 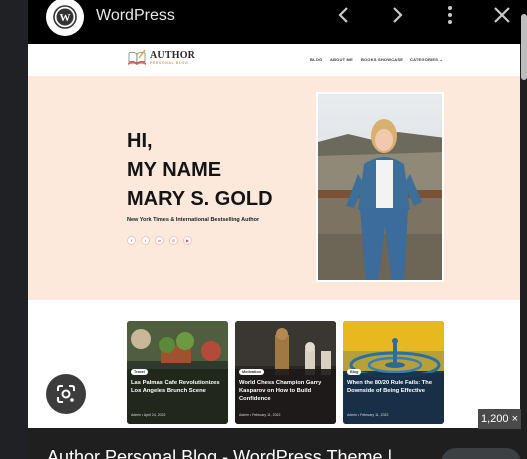 What do you see at coordinates (219, 453) in the screenshot?
I see `result-title: Author Personal Blog - WordPress Theme |` at bounding box center [219, 453].